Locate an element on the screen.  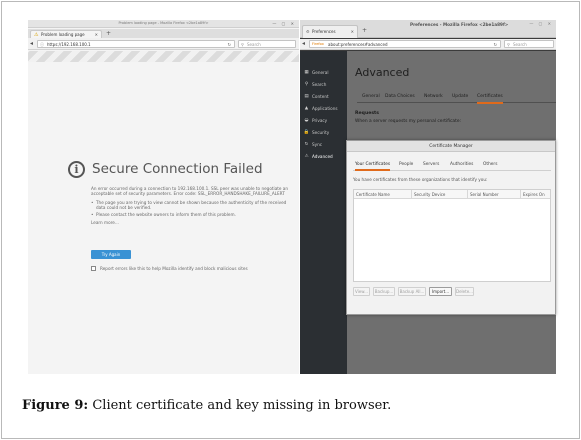
sidebar-item-applications: ▲ Applications is located at coordinates (325, 109).